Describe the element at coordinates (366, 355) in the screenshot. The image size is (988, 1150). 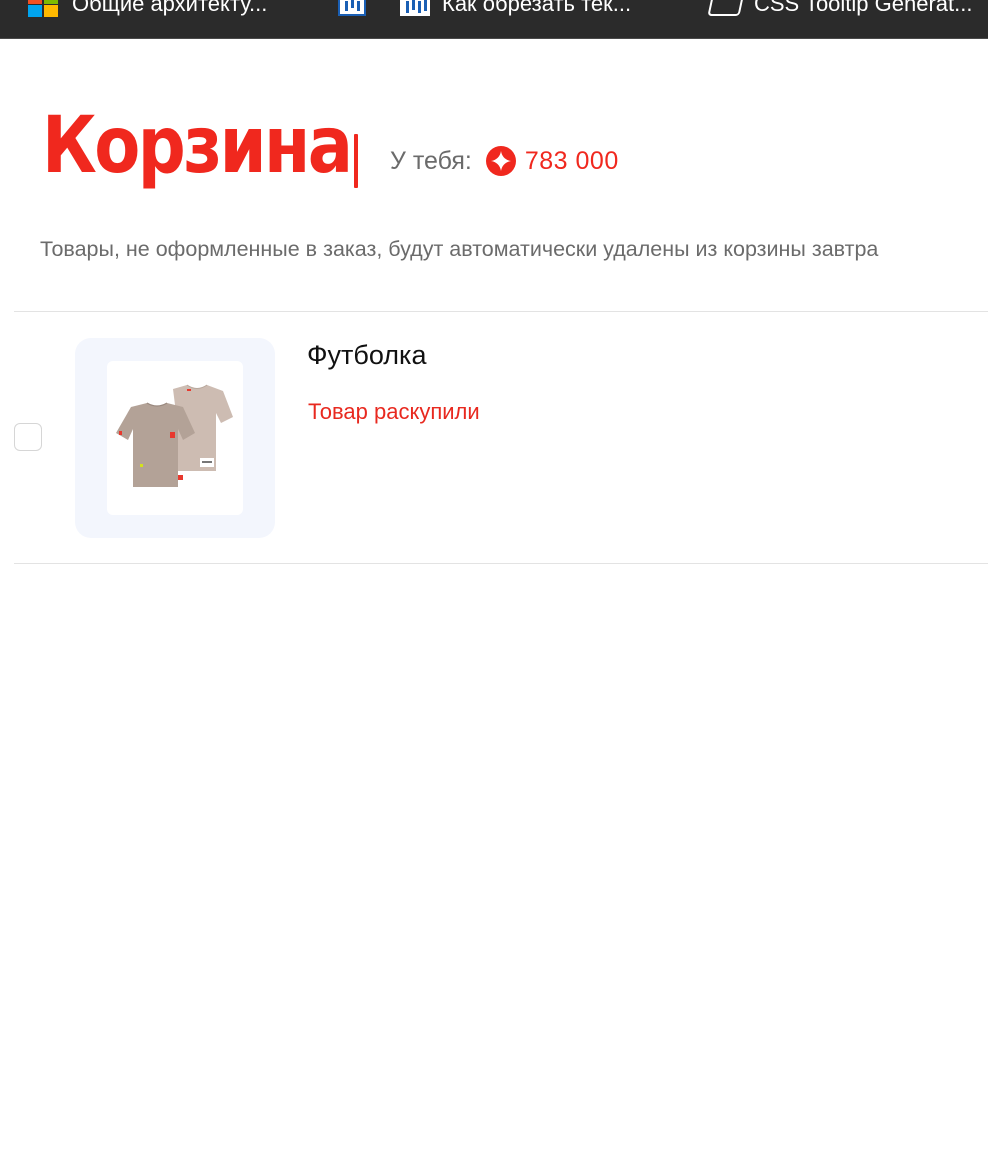
I see `product-name: Футболка` at that location.